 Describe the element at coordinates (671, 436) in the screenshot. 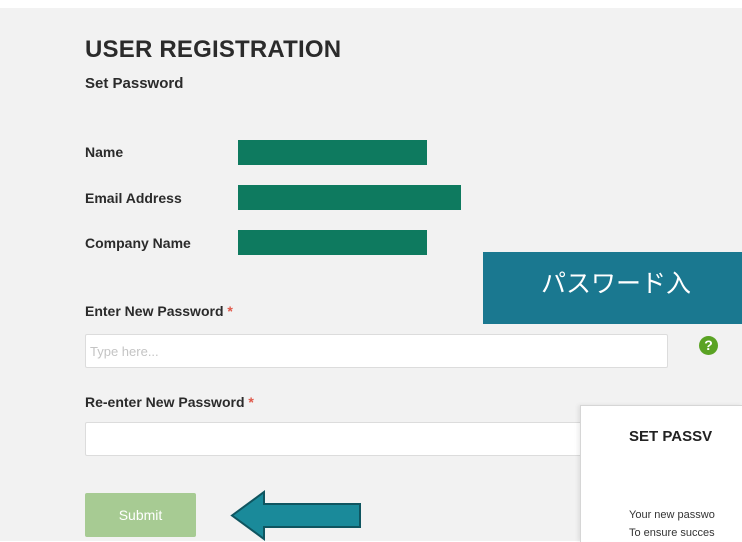

I see `modal-title: SET PASSV` at that location.